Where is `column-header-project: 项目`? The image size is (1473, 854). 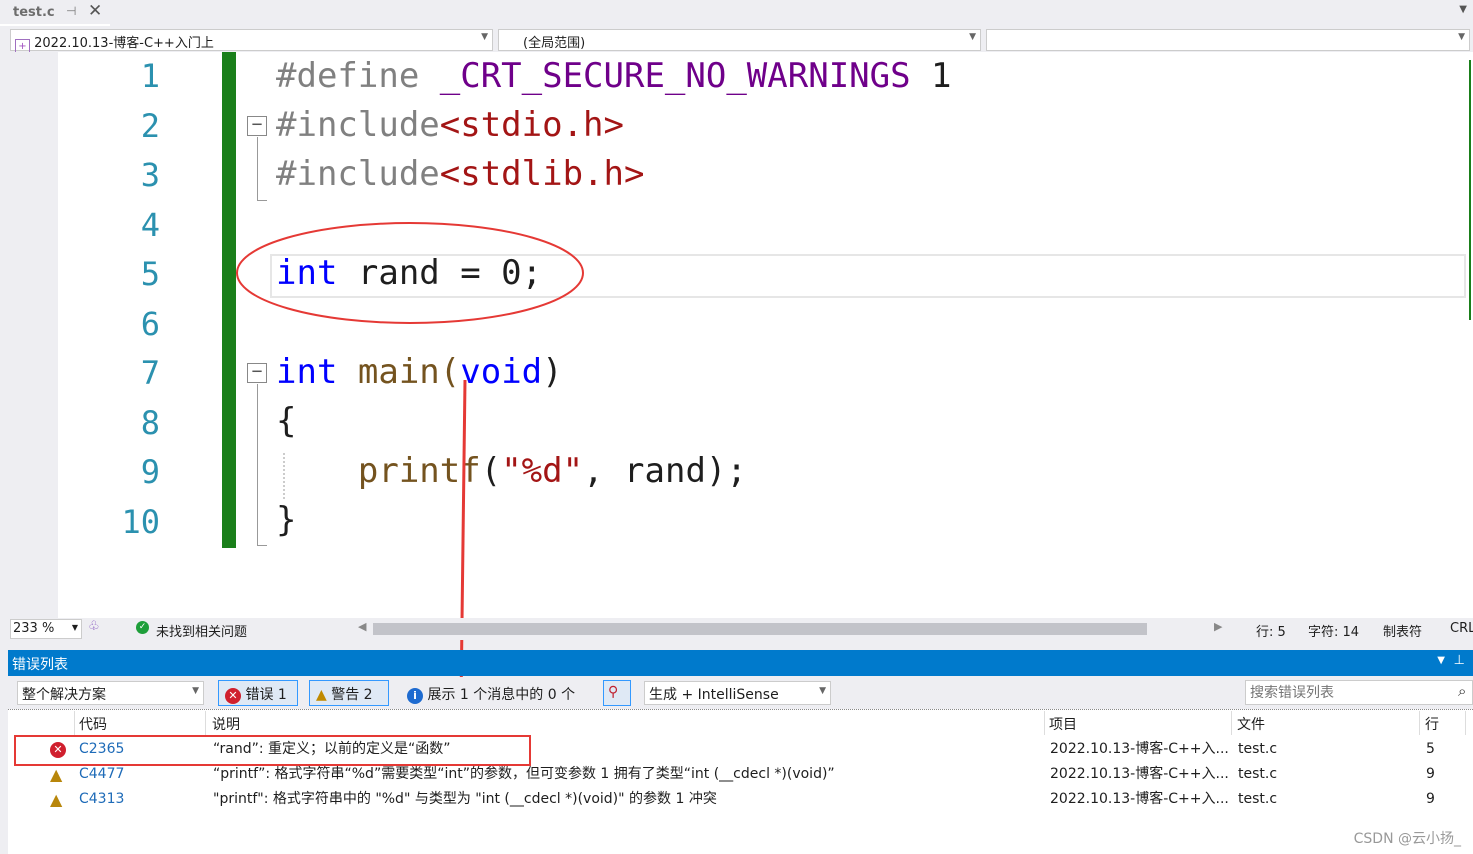 column-header-project: 项目 is located at coordinates (1139, 723).